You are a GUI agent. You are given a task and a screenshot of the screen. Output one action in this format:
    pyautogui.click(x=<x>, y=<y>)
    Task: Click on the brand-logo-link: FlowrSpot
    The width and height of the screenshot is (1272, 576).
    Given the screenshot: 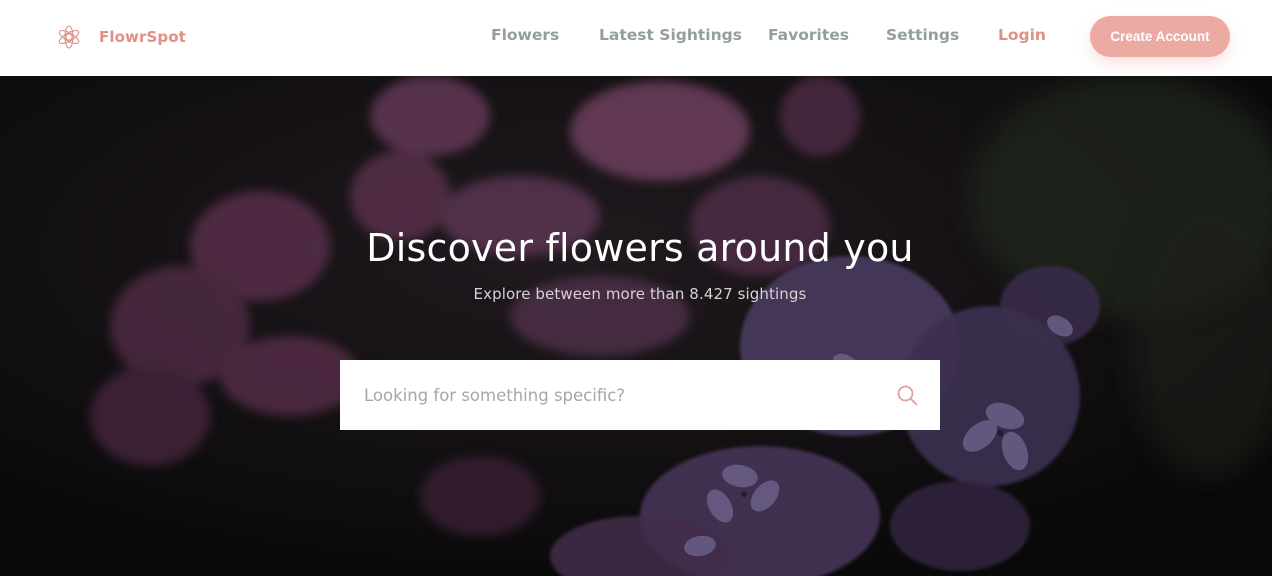 What is the action you would take?
    pyautogui.click(x=121, y=37)
    